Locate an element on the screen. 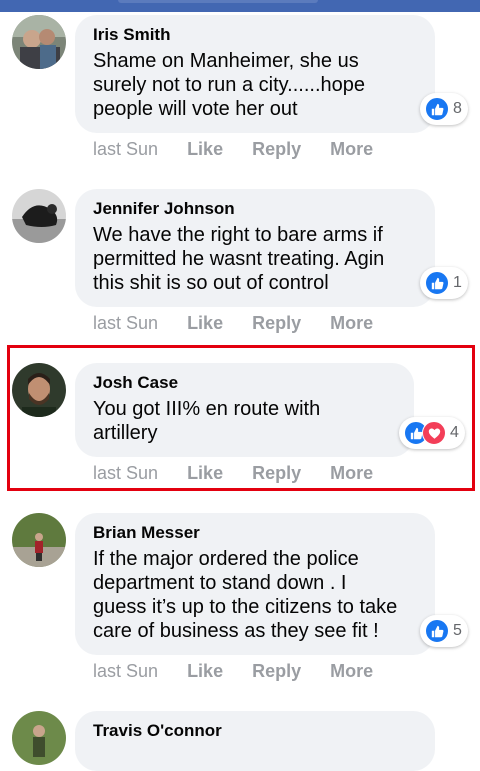  comment-author: Iris Smith is located at coordinates (256, 35).